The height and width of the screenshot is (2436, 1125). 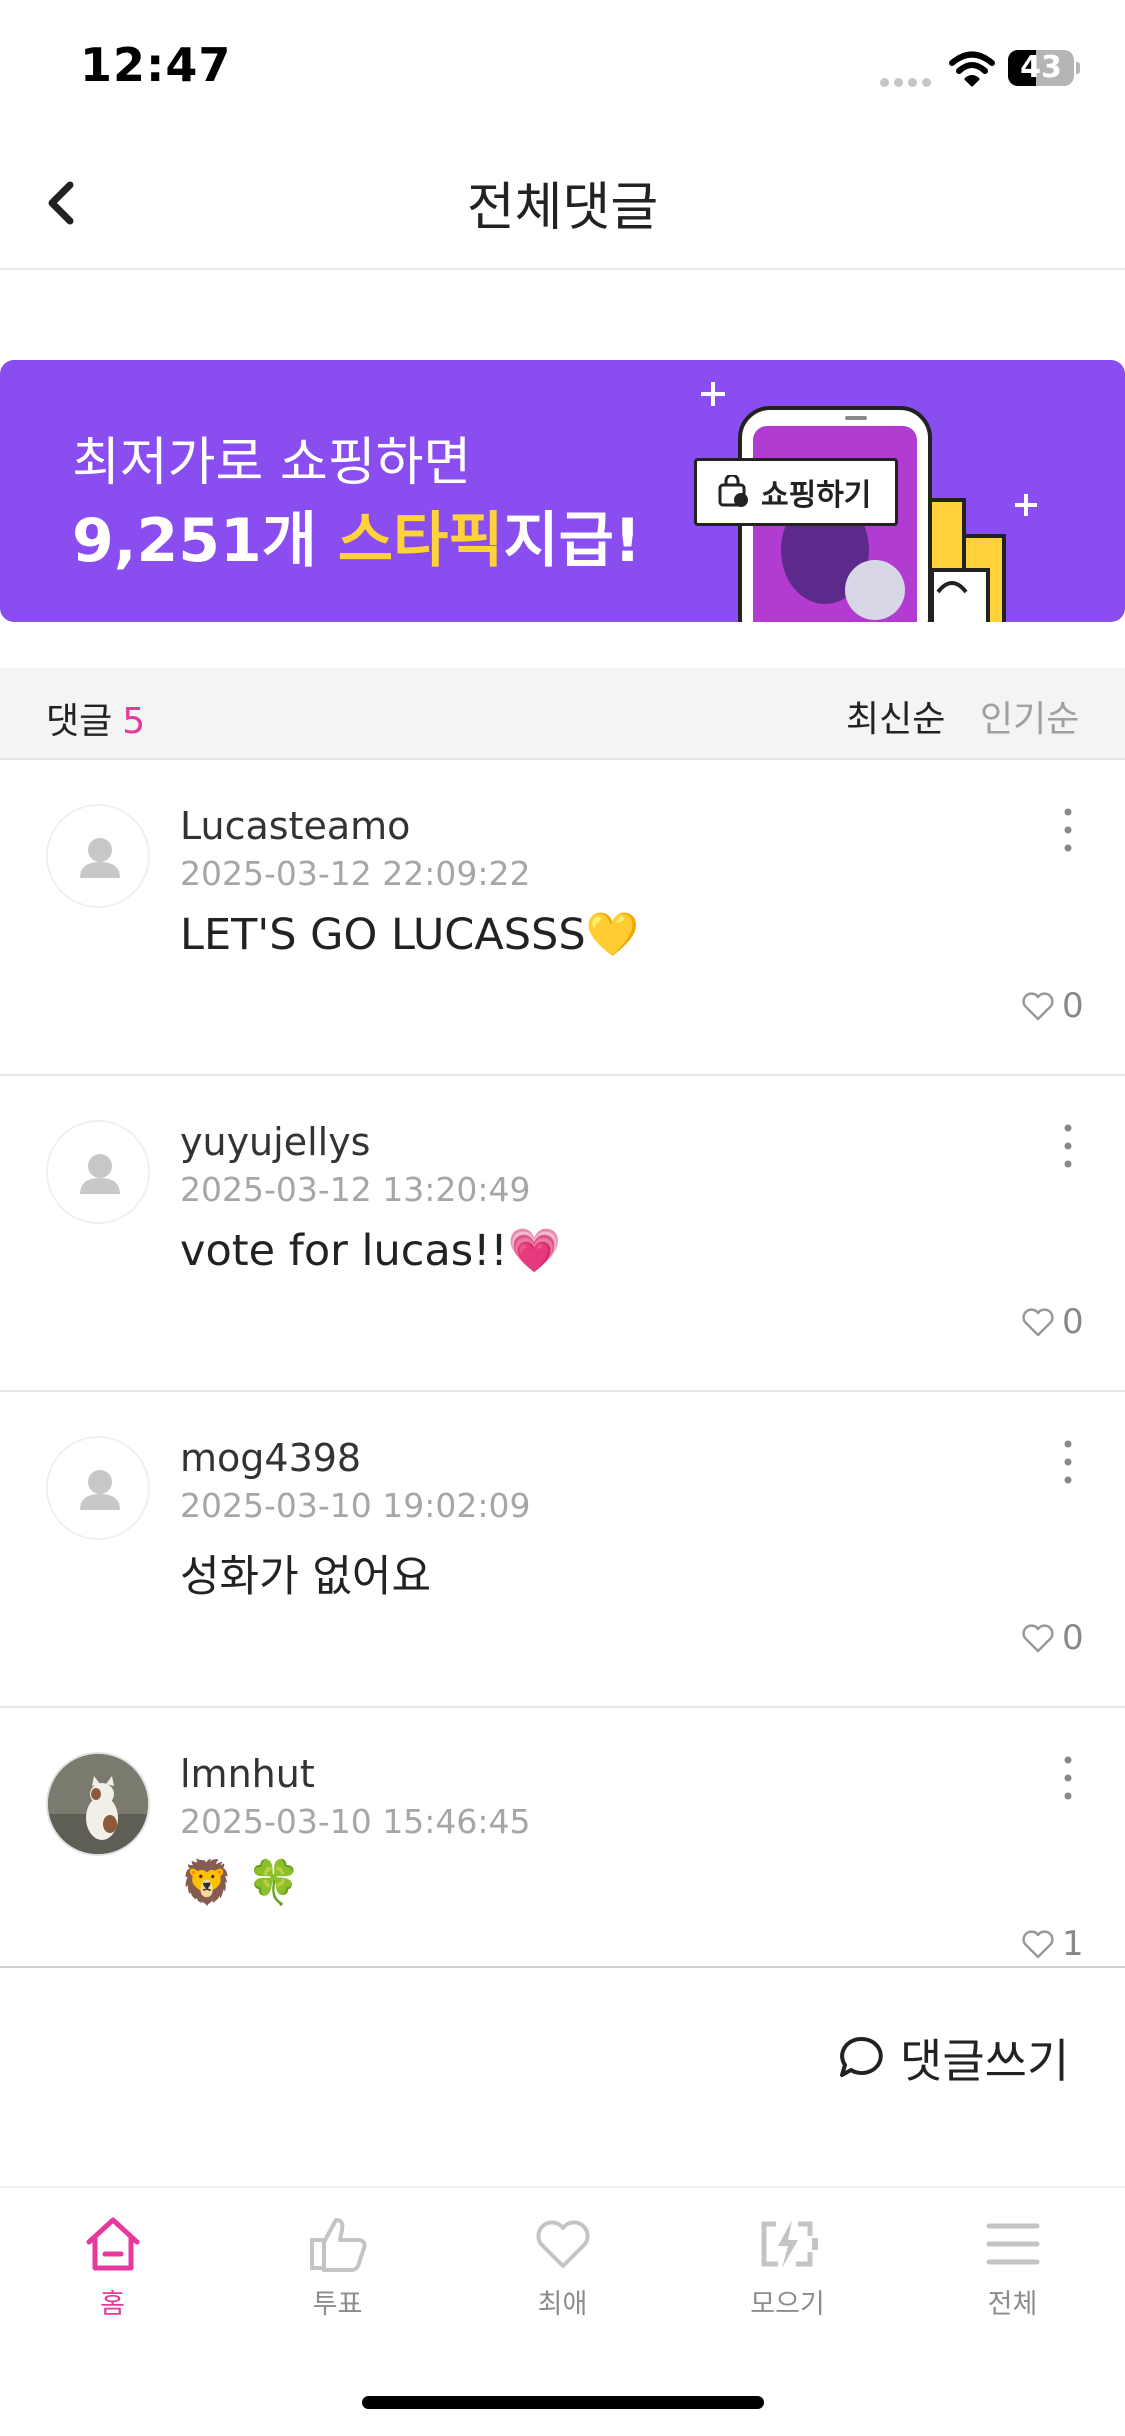 What do you see at coordinates (337, 2245) in the screenshot?
I see `thumbs-up-icon` at bounding box center [337, 2245].